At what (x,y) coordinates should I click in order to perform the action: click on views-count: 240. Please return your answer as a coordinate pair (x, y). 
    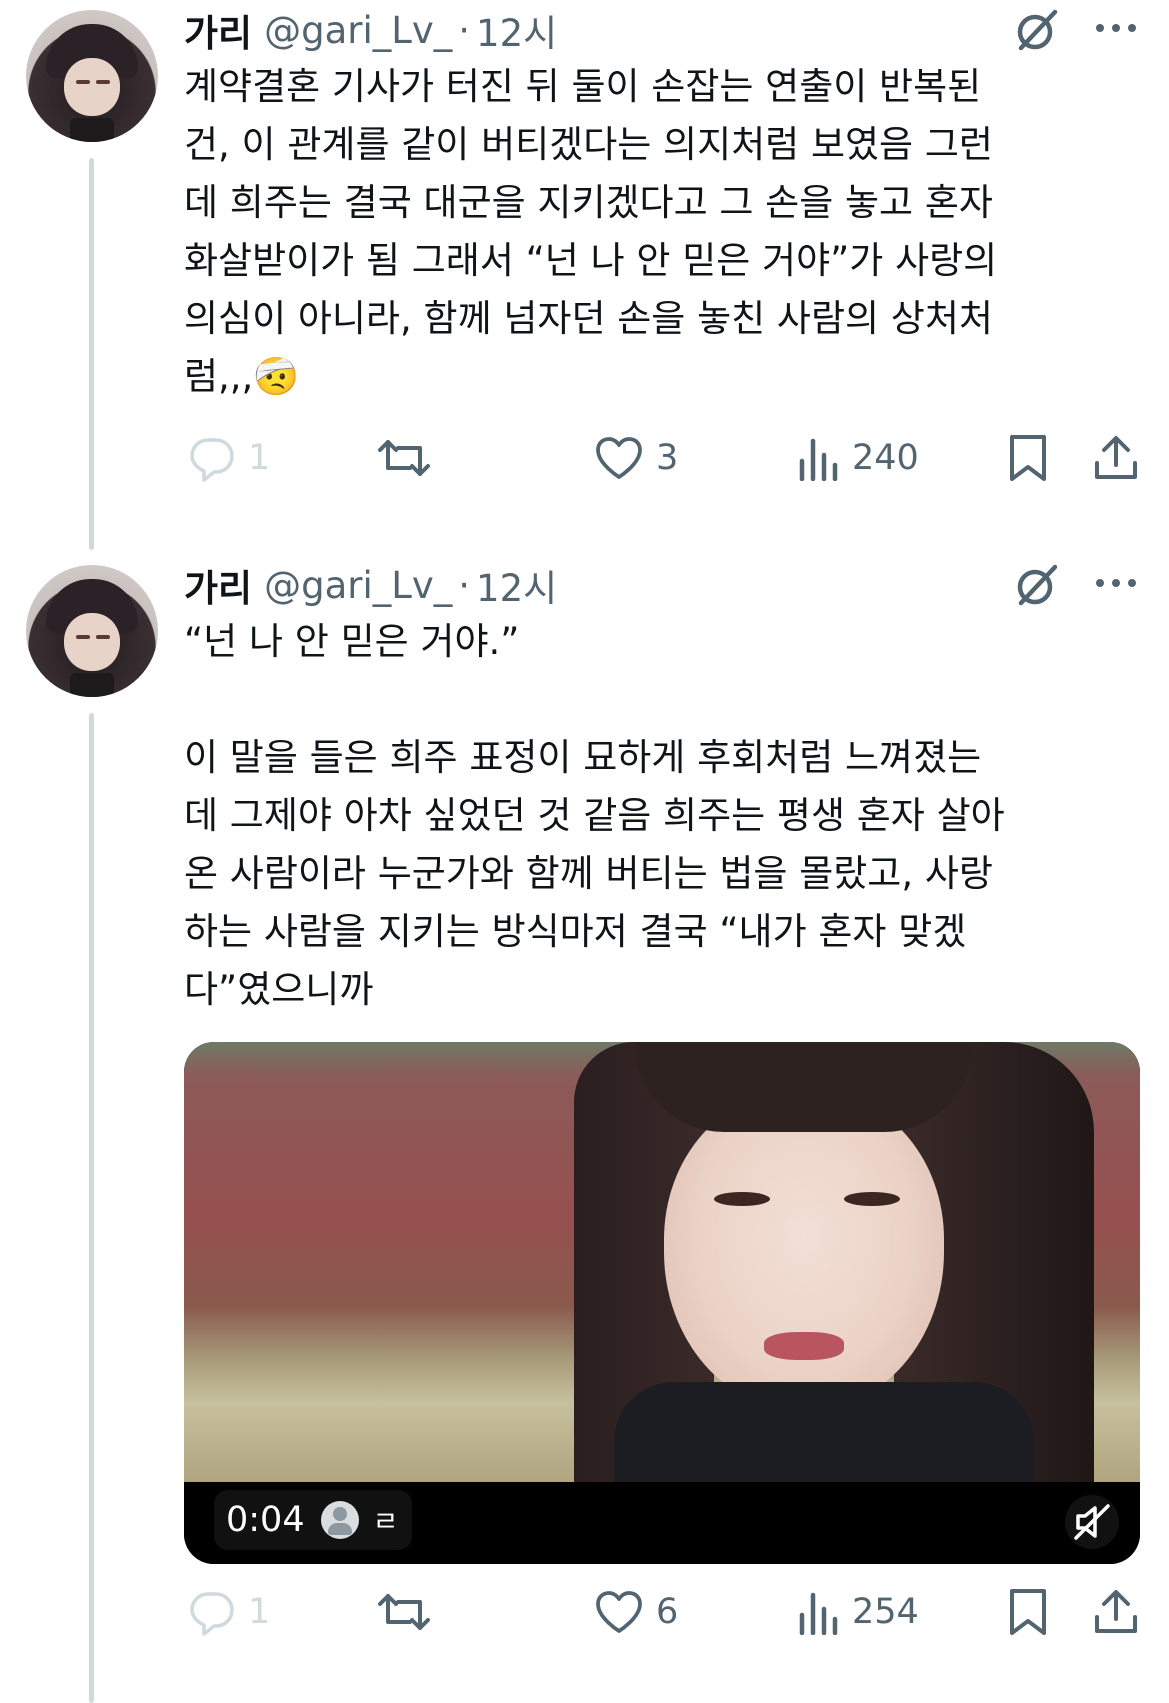
    Looking at the image, I should click on (885, 458).